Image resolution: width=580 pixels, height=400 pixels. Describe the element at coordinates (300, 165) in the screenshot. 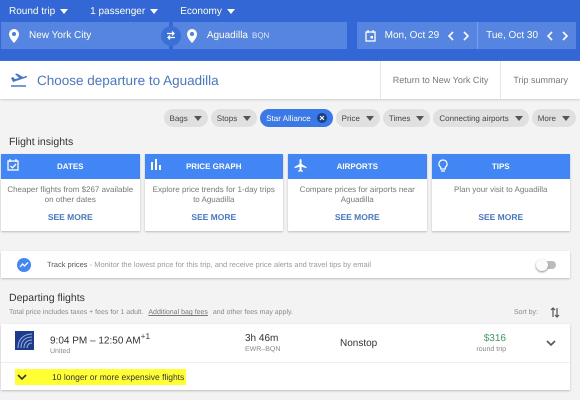

I see `airplane-icon` at that location.